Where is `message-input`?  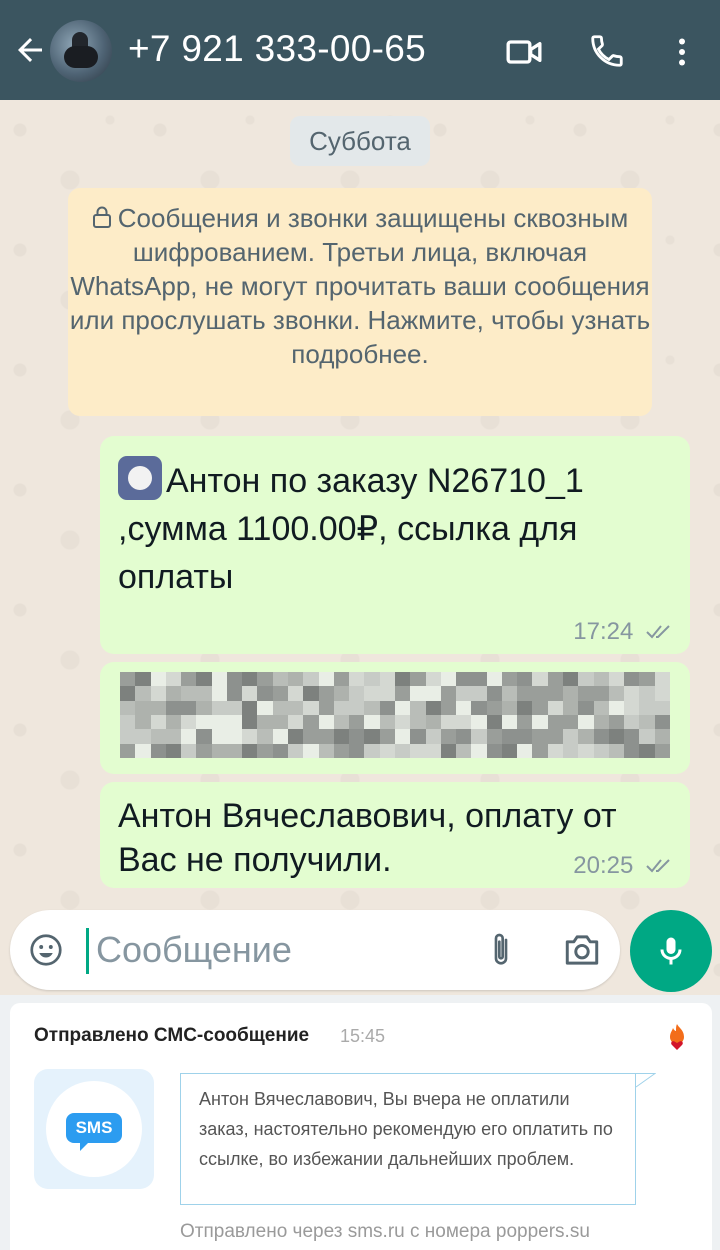 message-input is located at coordinates (286, 950).